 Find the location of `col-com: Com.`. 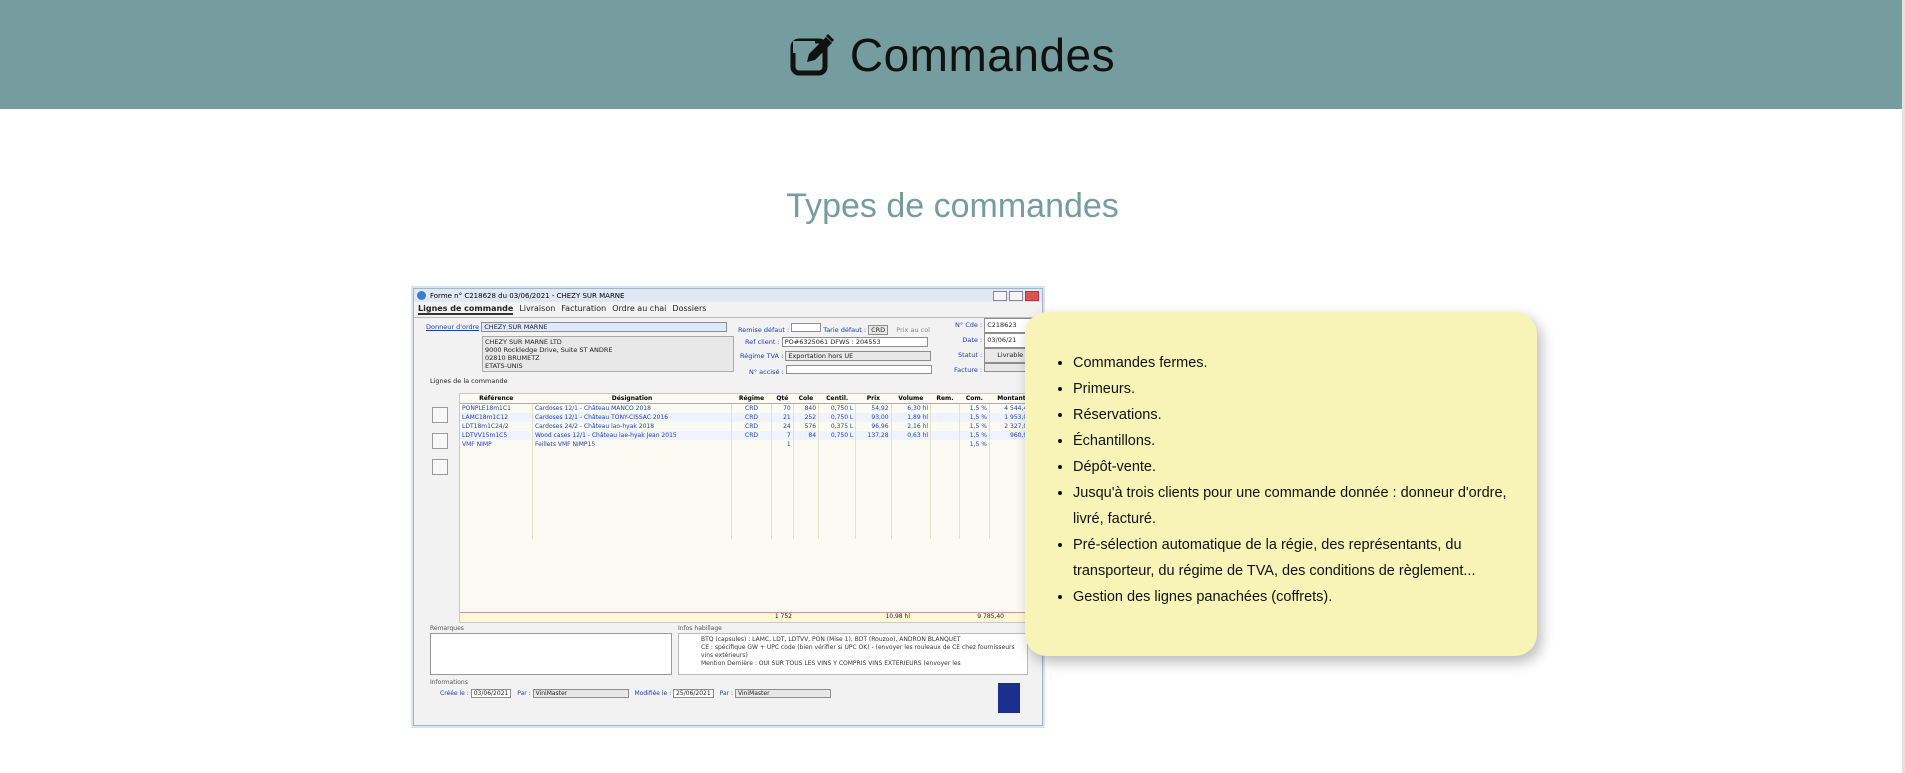

col-com: Com. is located at coordinates (974, 399).